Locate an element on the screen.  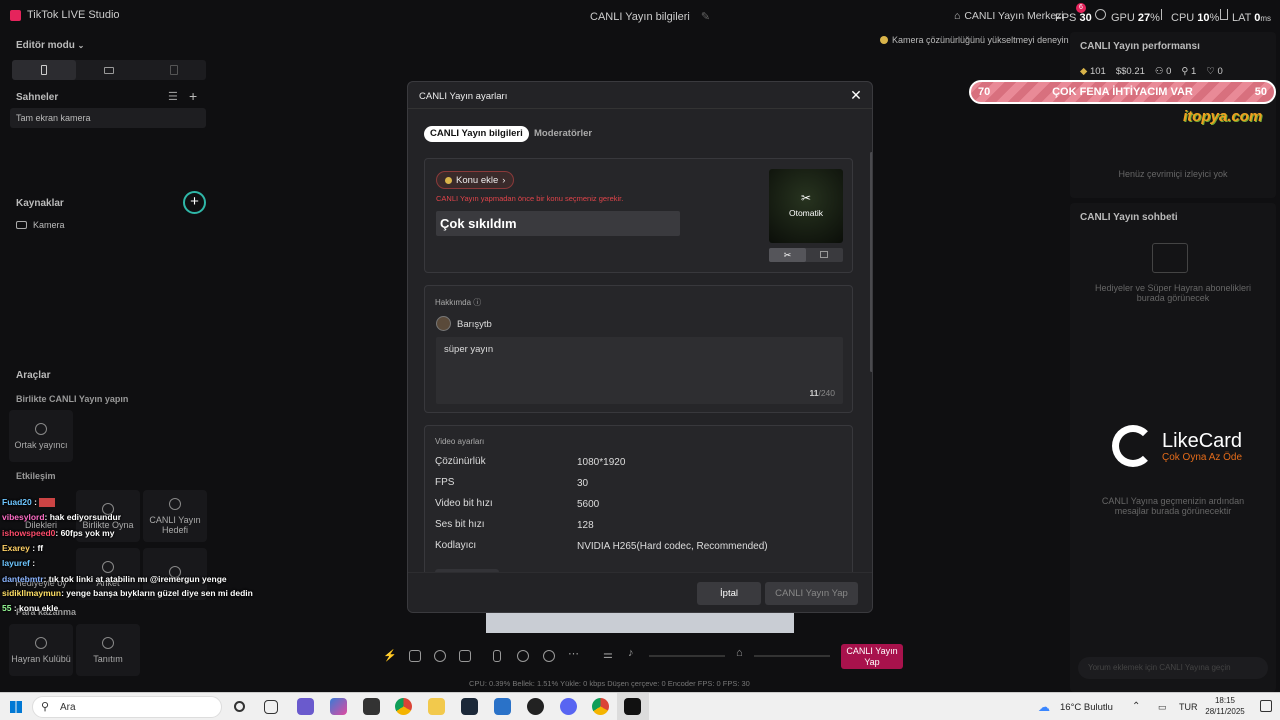
copilot-icon is located at coordinates (338, 706).